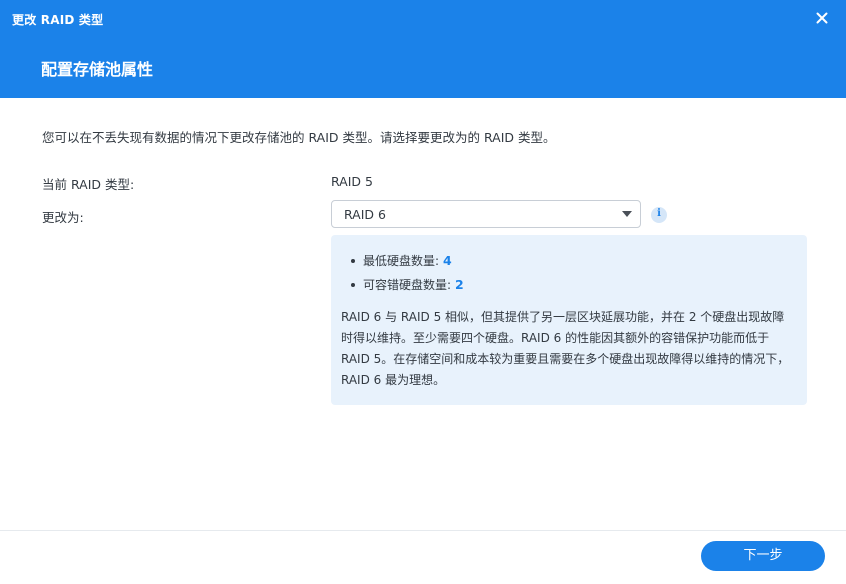 The width and height of the screenshot is (846, 584). I want to click on fault-tolerance-value: 2, so click(459, 284).